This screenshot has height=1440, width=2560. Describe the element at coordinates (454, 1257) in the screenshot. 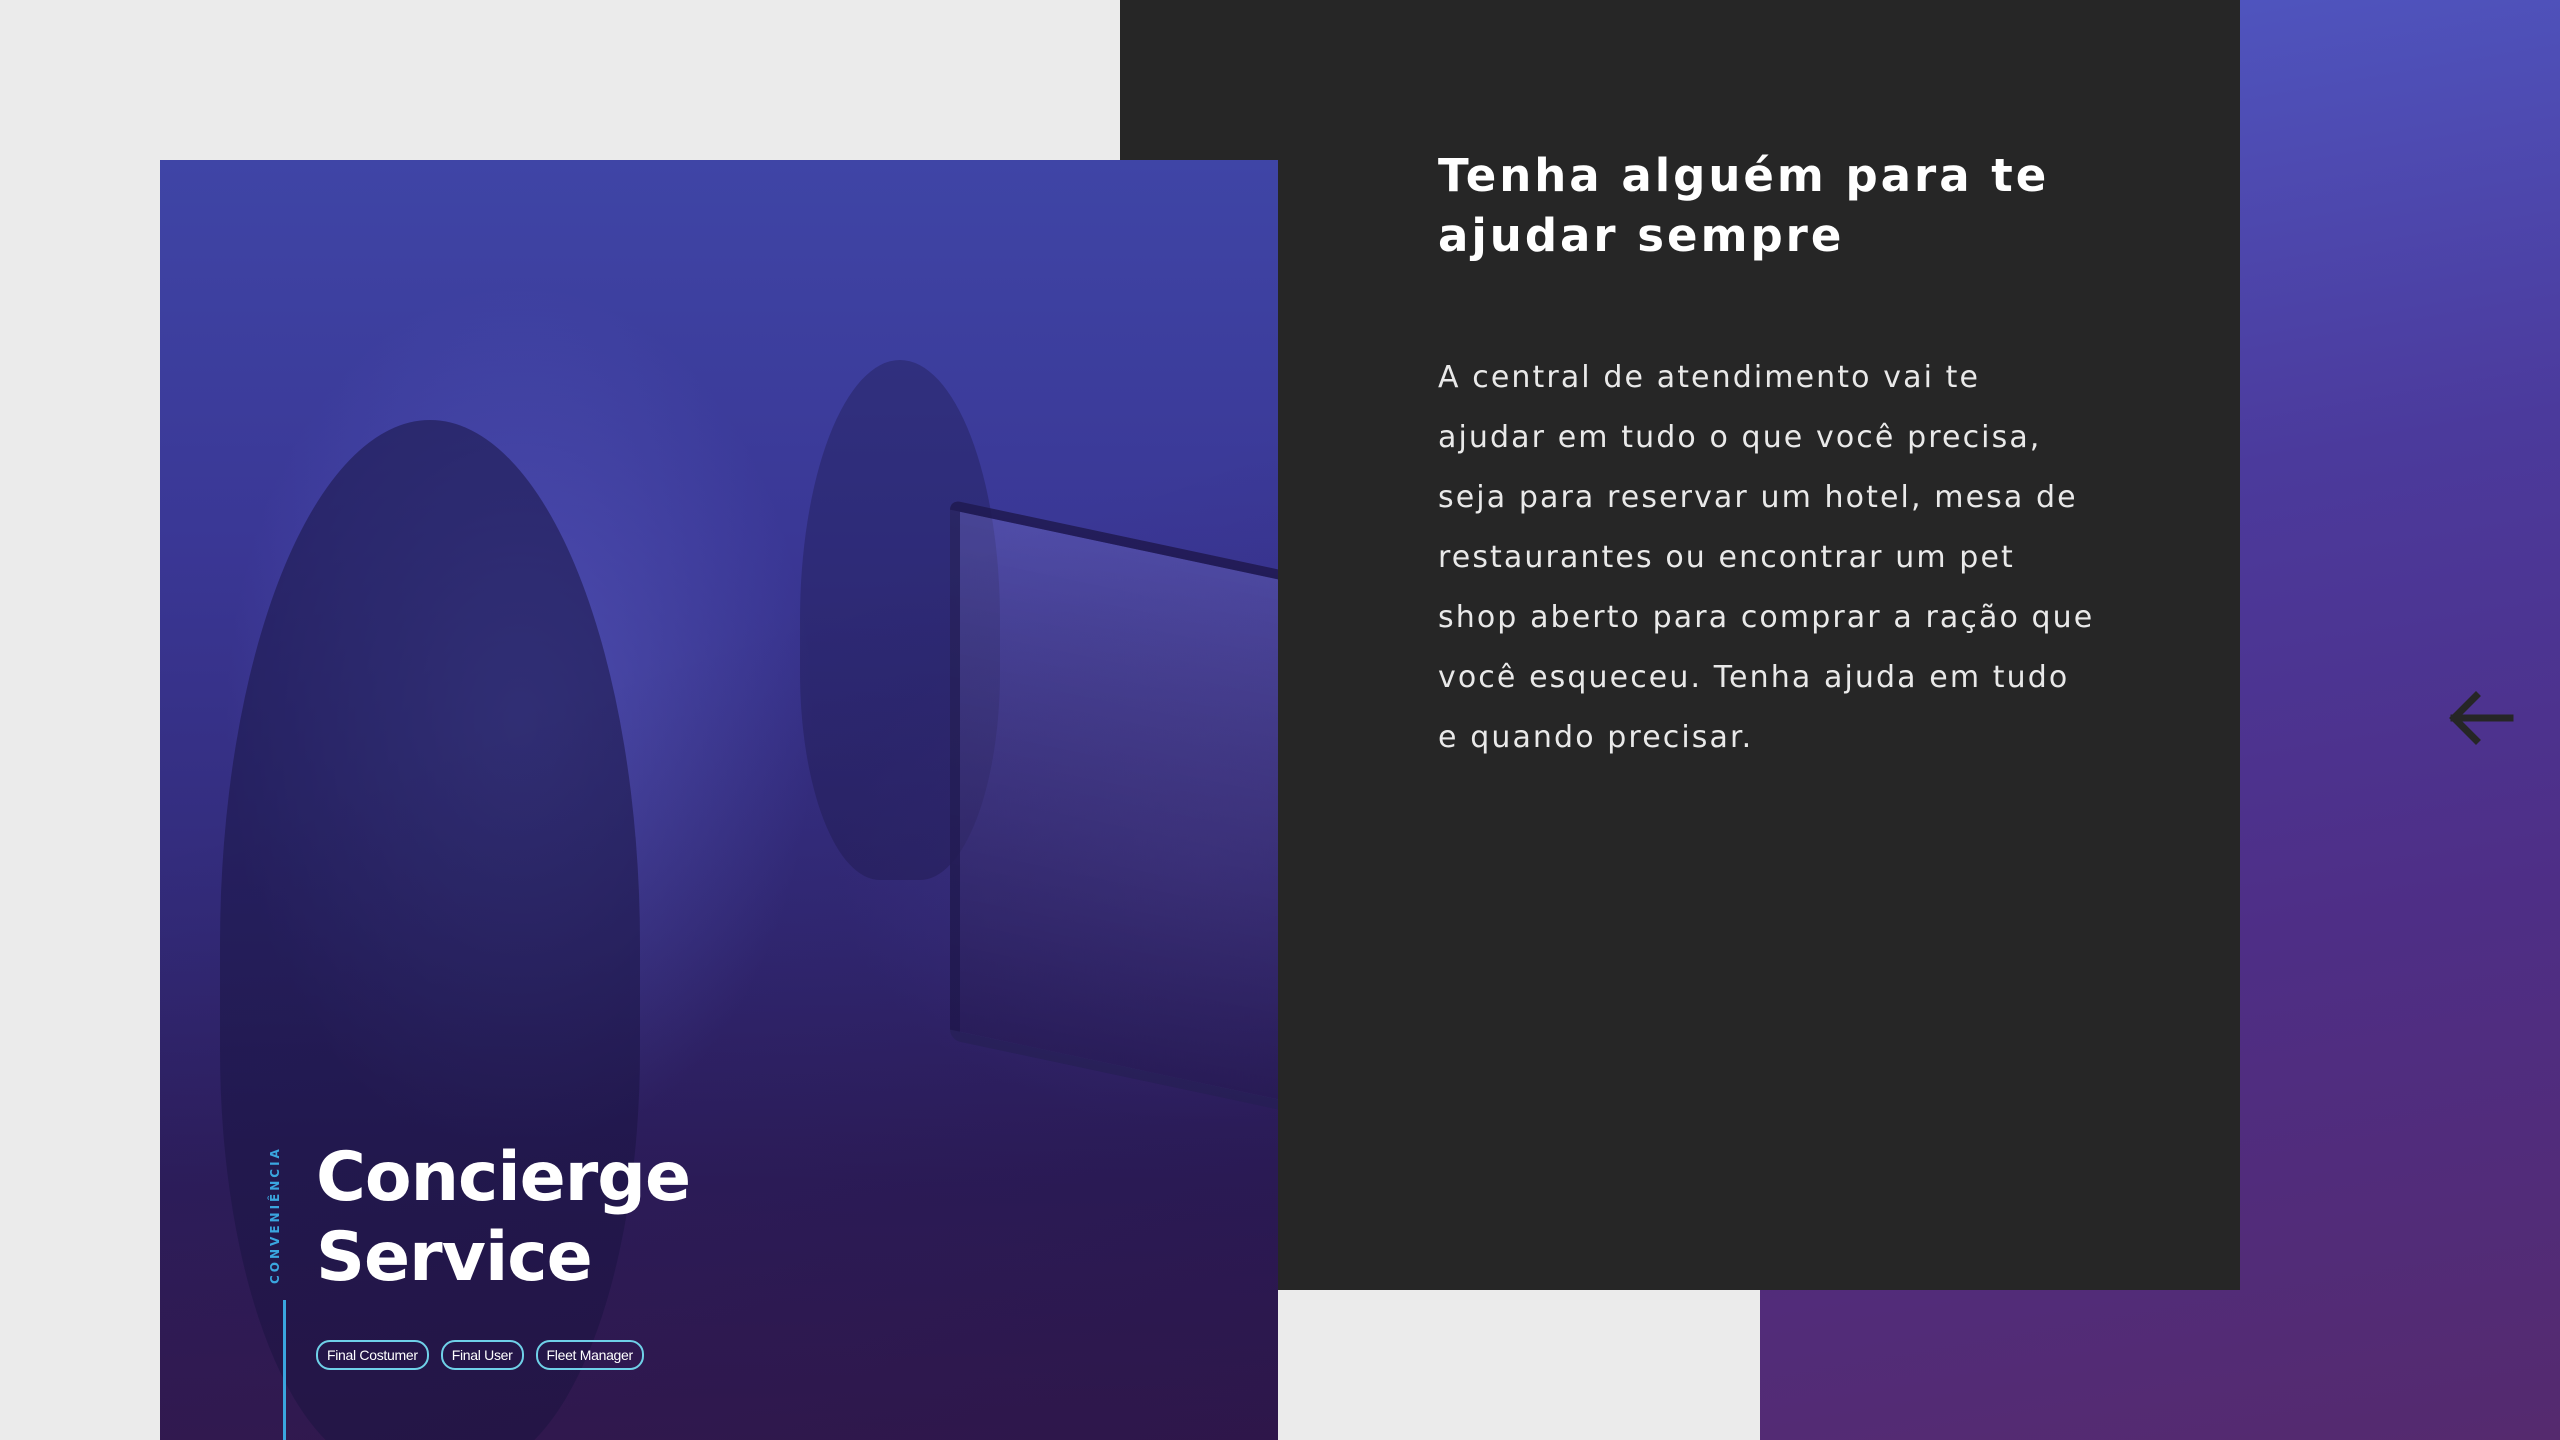

I see `hero-title-line-2: Service` at that location.